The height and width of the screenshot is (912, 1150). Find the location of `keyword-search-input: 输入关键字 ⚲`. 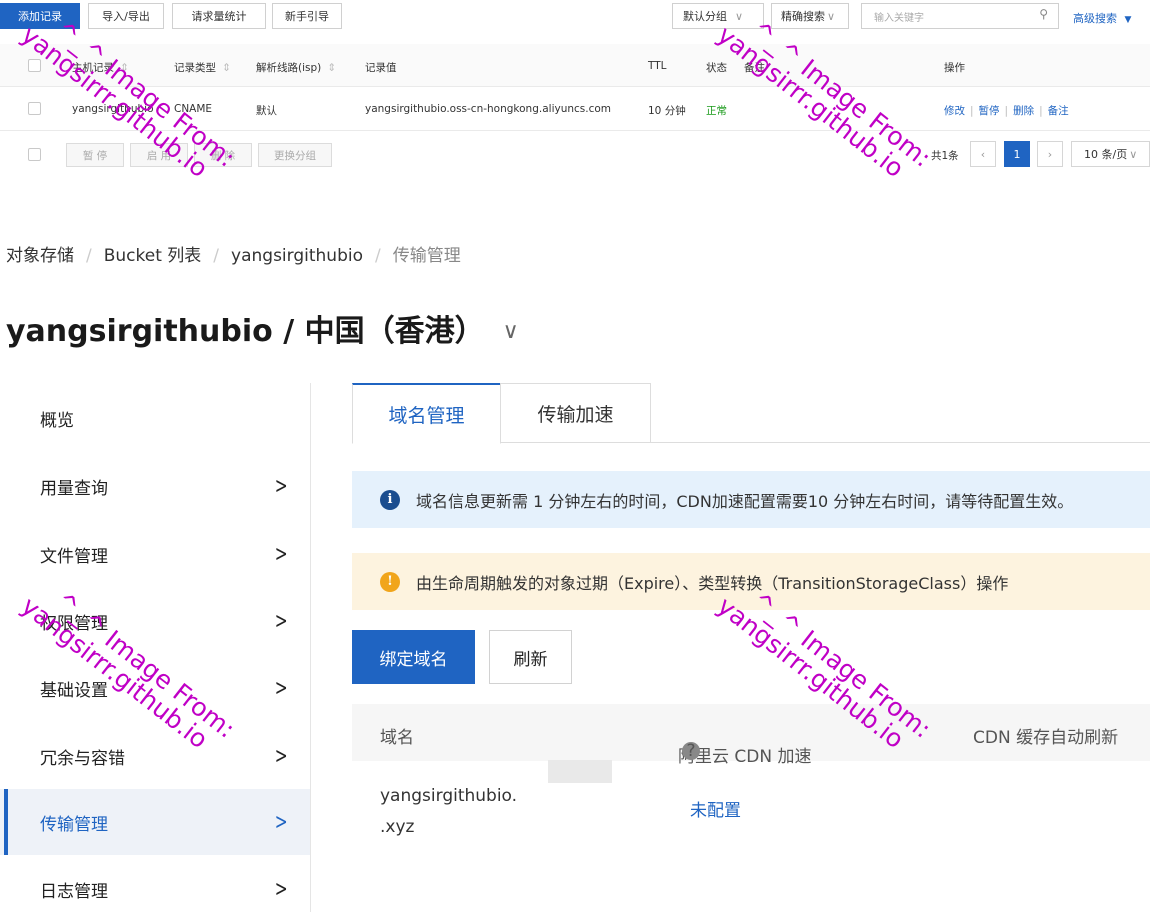

keyword-search-input: 输入关键字 ⚲ is located at coordinates (960, 16).